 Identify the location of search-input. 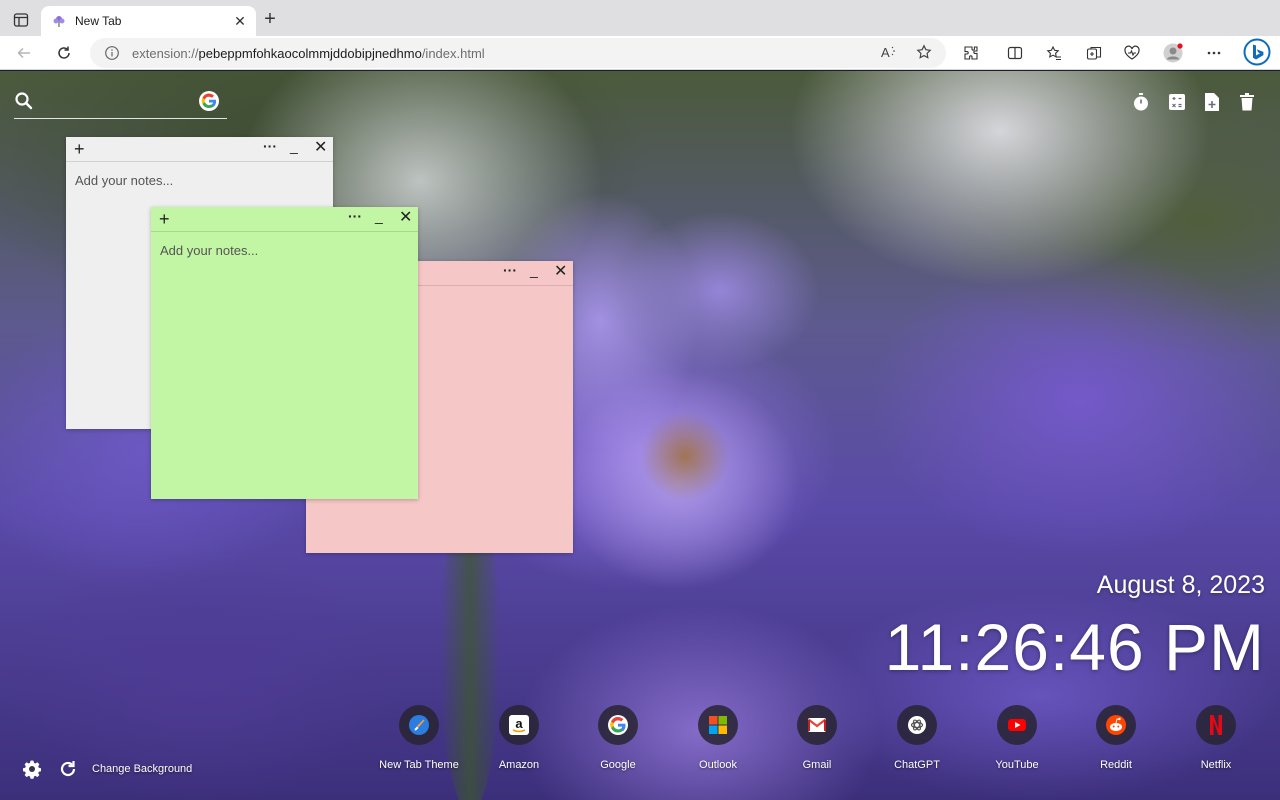
(117, 102).